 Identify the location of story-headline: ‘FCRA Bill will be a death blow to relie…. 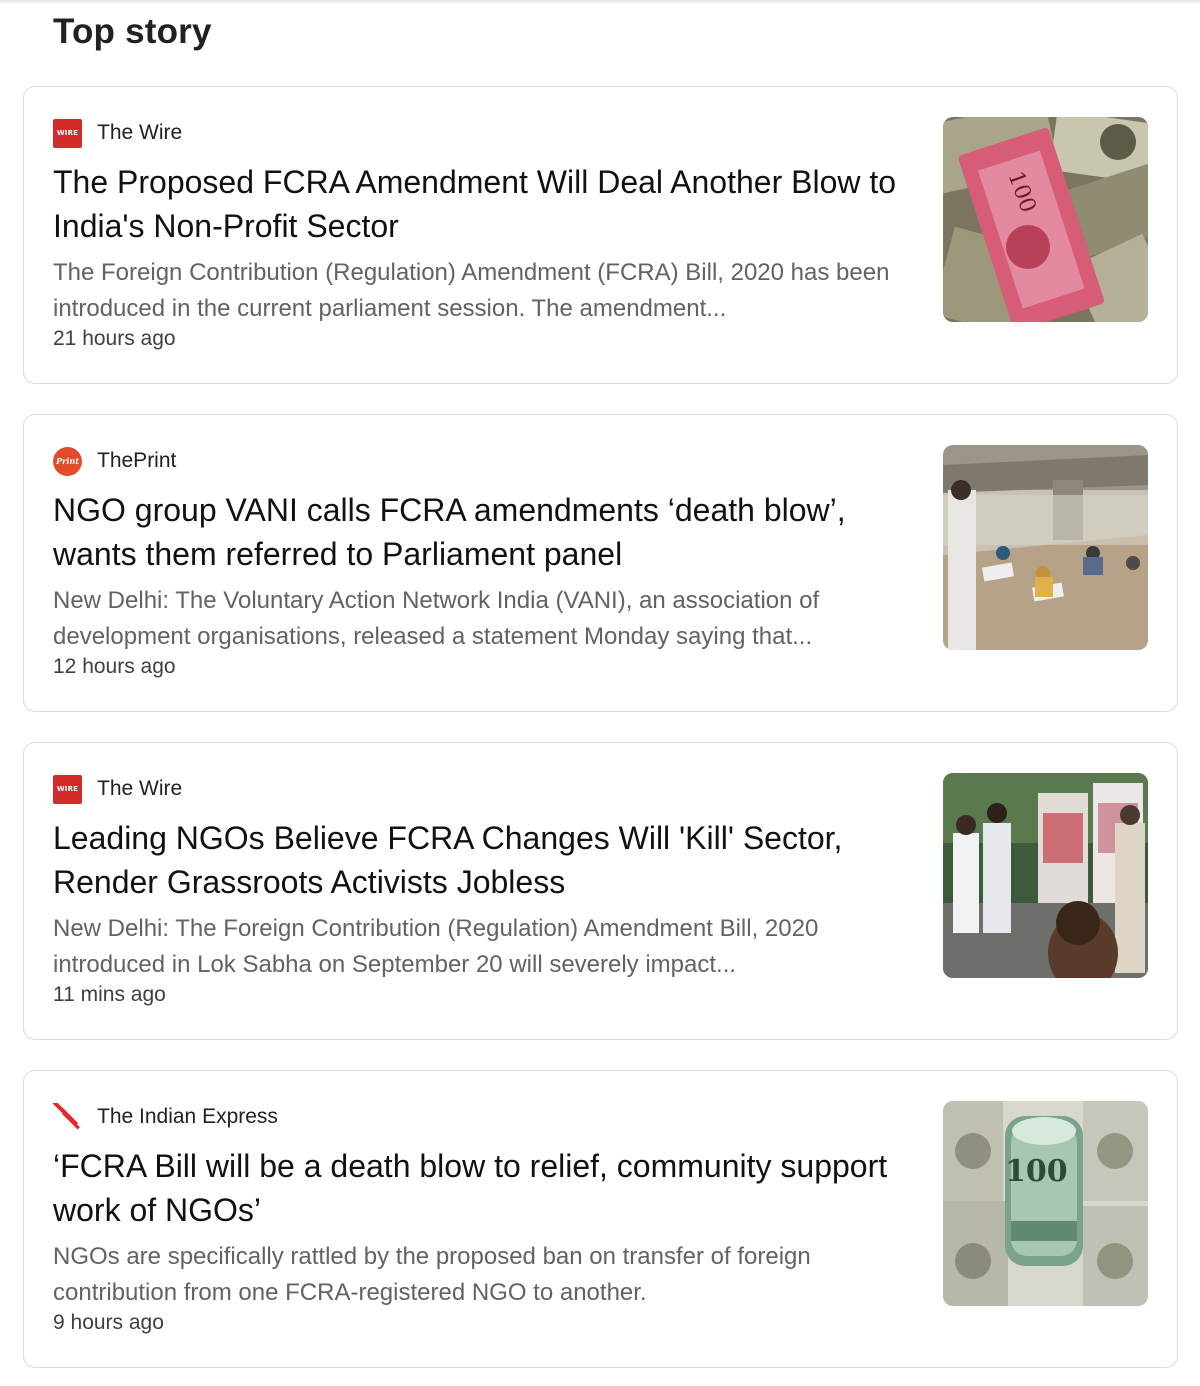
(488, 1188).